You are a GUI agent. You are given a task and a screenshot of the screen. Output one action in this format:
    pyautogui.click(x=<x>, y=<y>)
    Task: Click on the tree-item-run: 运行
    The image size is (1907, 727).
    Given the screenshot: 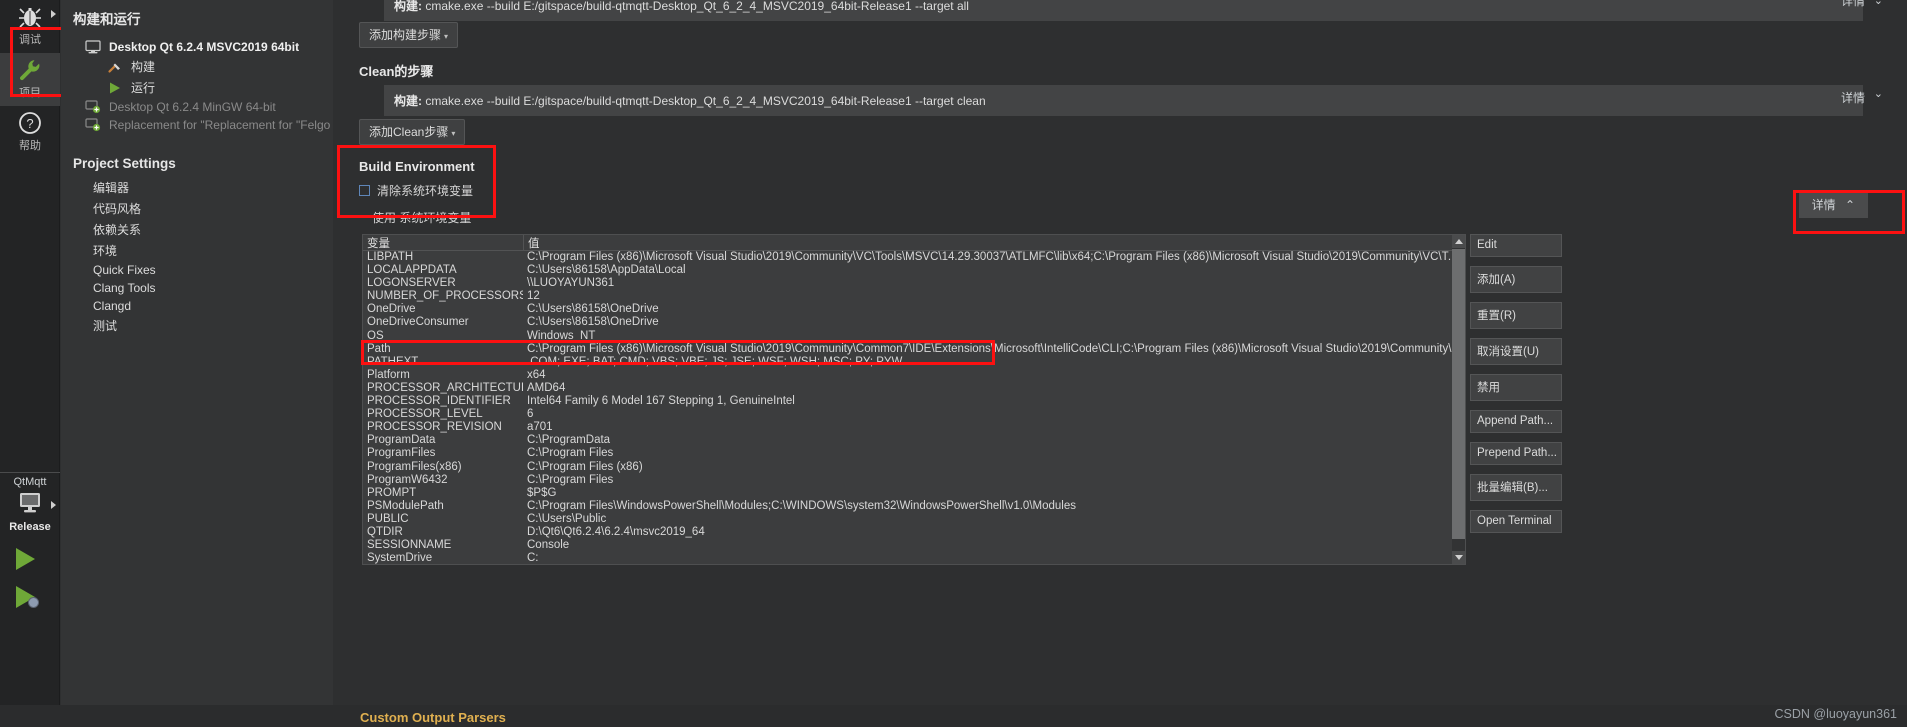 What is the action you would take?
    pyautogui.click(x=197, y=87)
    